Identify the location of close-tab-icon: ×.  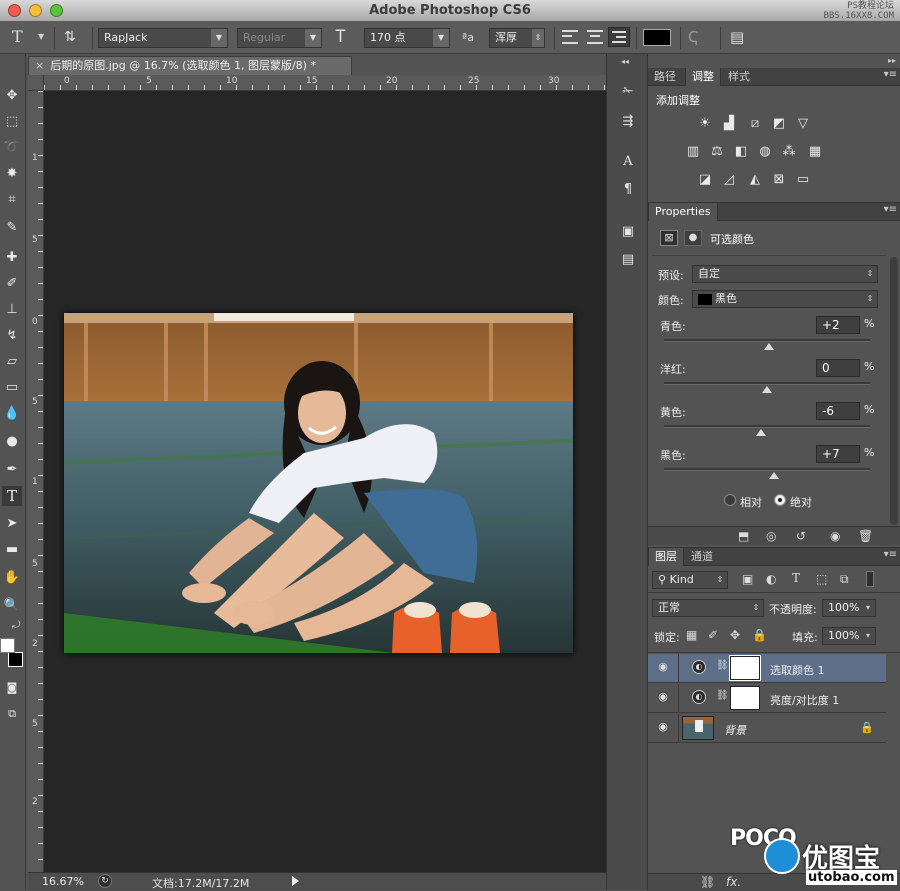
(39, 65).